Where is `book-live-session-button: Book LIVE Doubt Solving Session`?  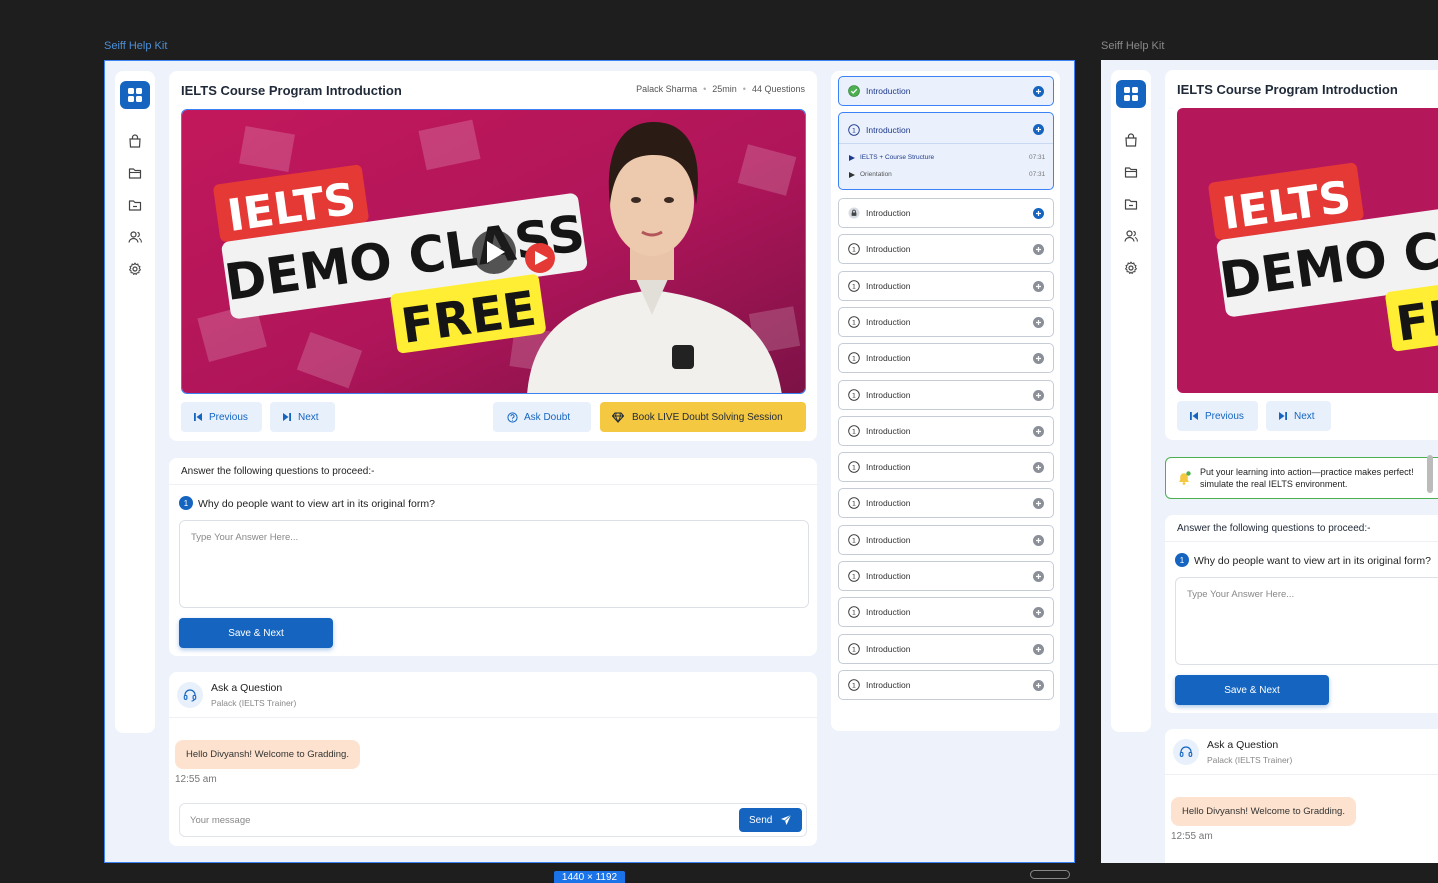
book-live-session-button: Book LIVE Doubt Solving Session is located at coordinates (703, 417).